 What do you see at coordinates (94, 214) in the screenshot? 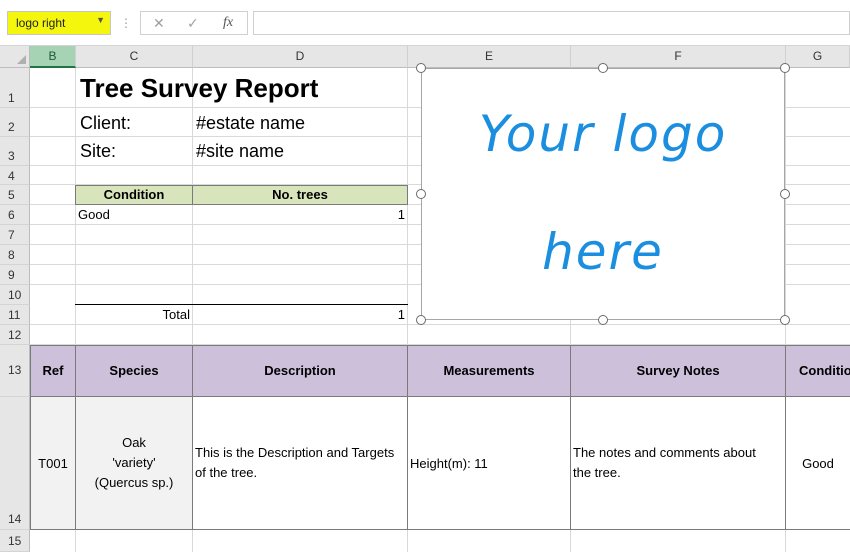
I see `summary-condition-cell: Good` at bounding box center [94, 214].